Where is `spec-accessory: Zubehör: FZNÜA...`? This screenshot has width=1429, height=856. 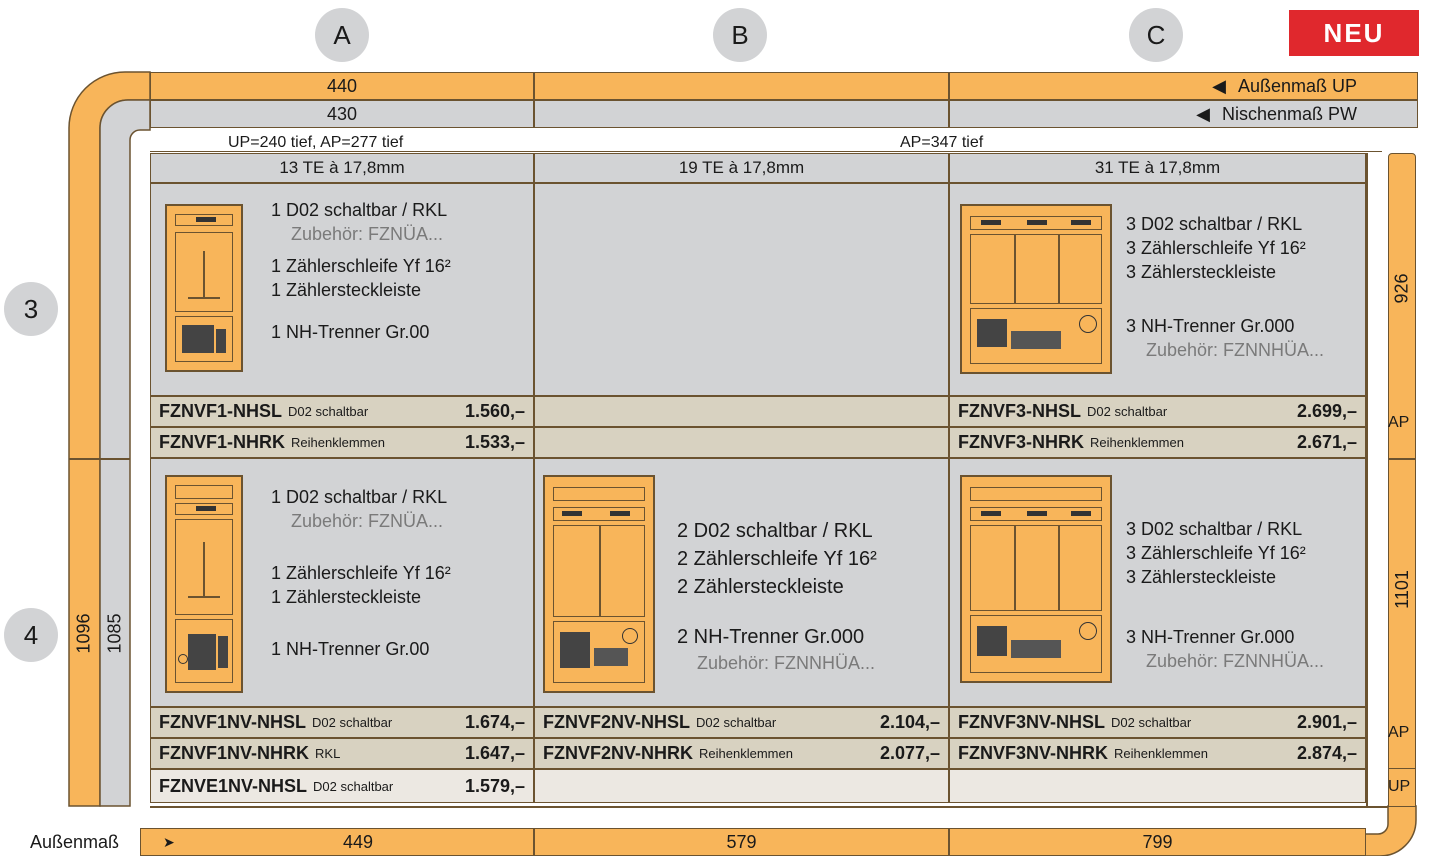 spec-accessory: Zubehör: FZNÜA... is located at coordinates (367, 521).